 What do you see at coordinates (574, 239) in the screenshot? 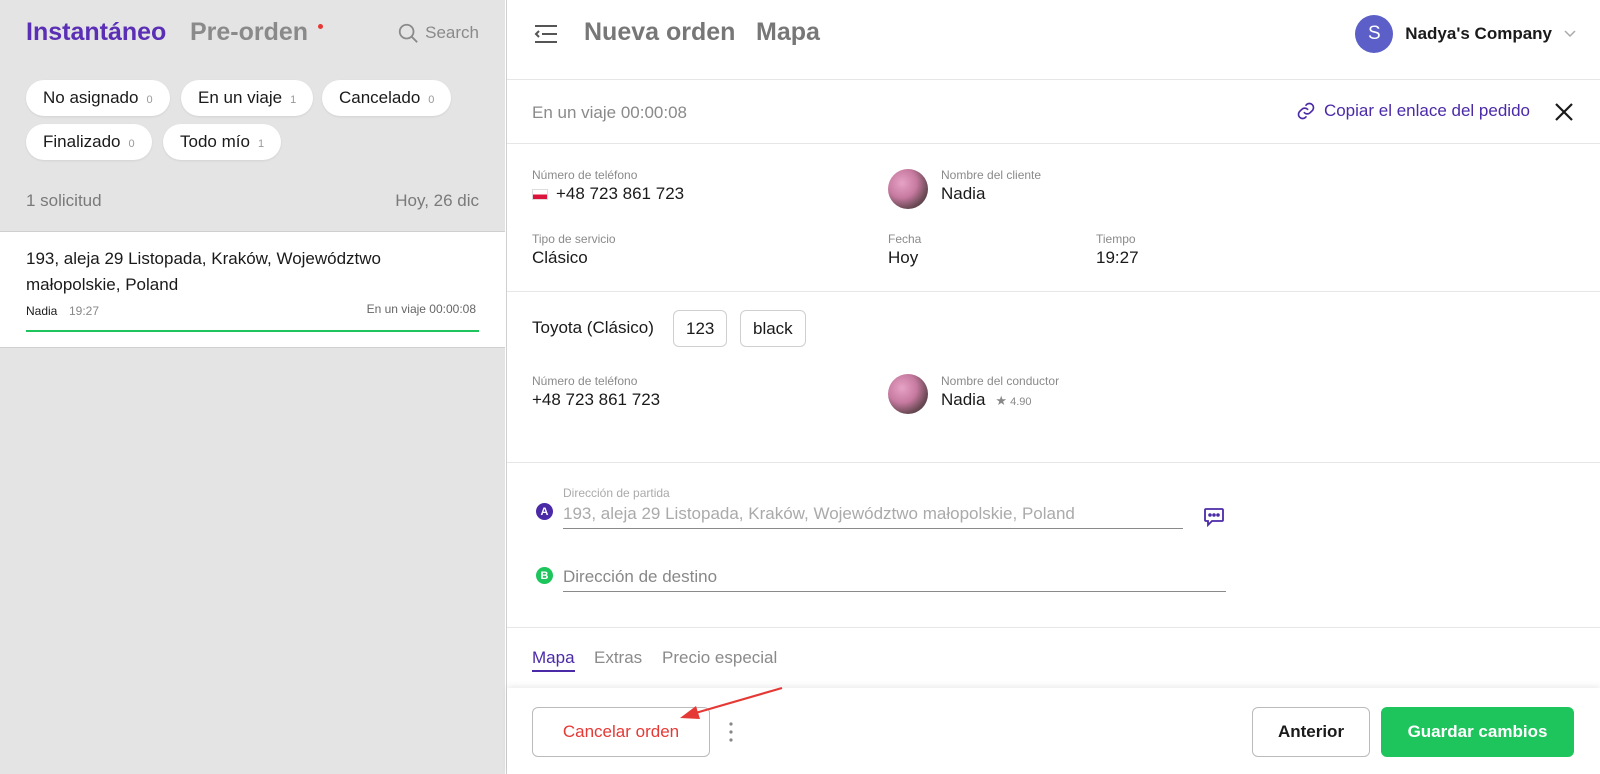
I see `service-type-label: Tipo de servicio` at bounding box center [574, 239].